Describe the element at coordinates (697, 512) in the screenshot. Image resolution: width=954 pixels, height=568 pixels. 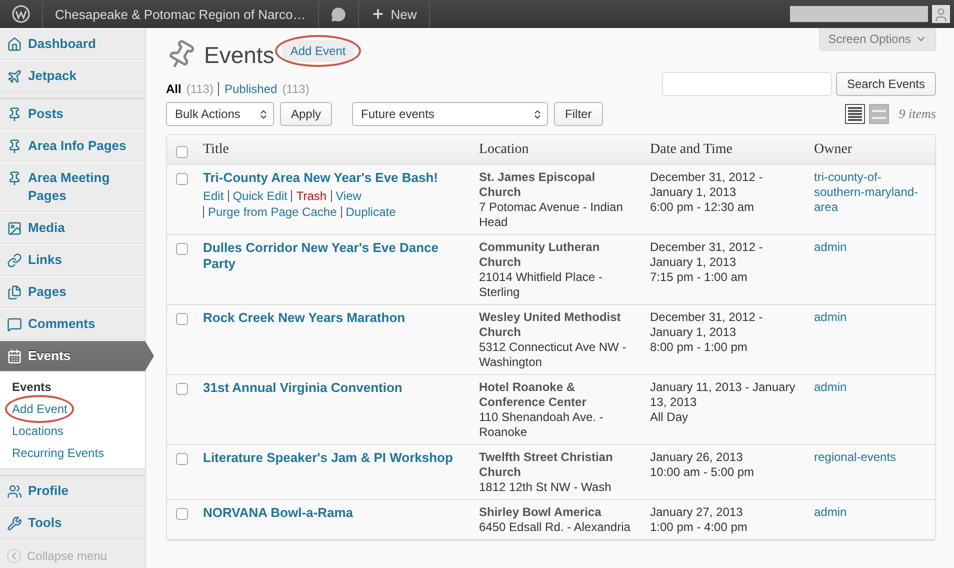
I see `event-date: January 27, 2013` at that location.